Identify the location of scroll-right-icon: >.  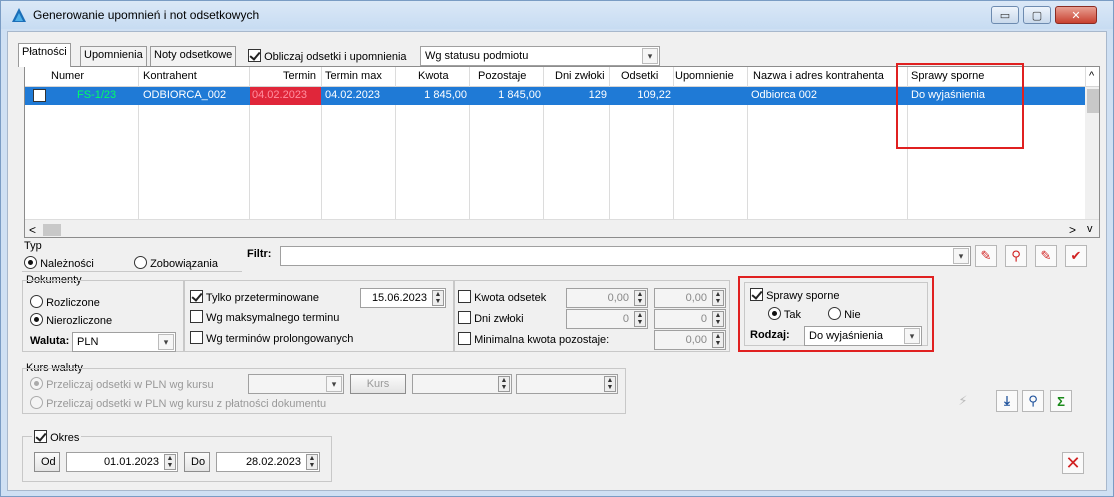
(1072, 230).